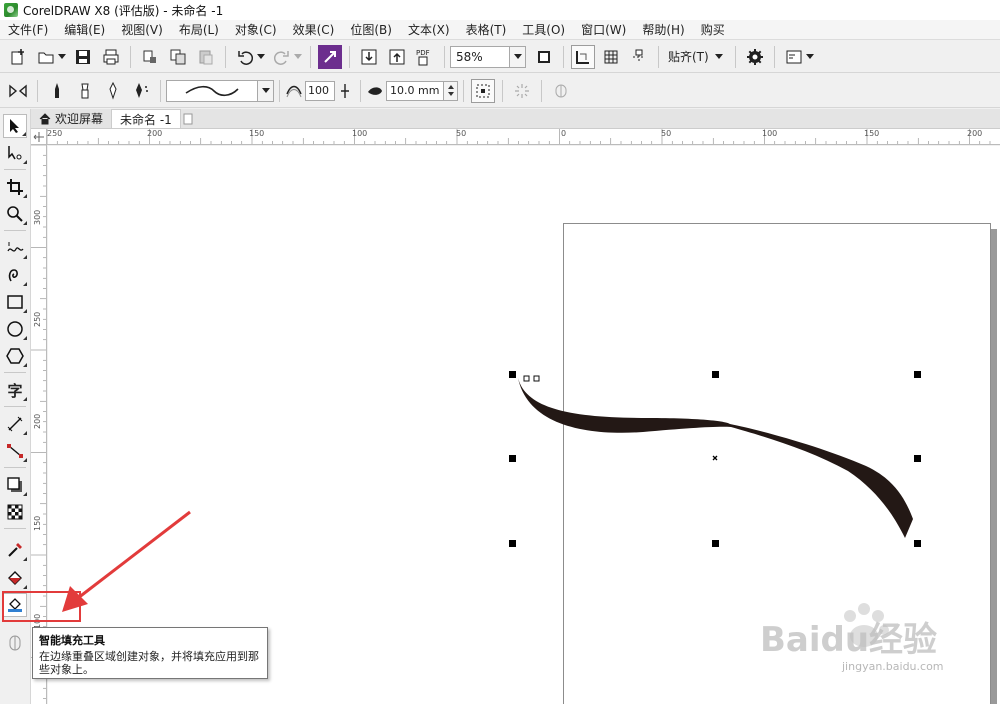 This screenshot has width=1000, height=704. I want to click on snap-to-dropdown: 贴齐(T), so click(697, 57).